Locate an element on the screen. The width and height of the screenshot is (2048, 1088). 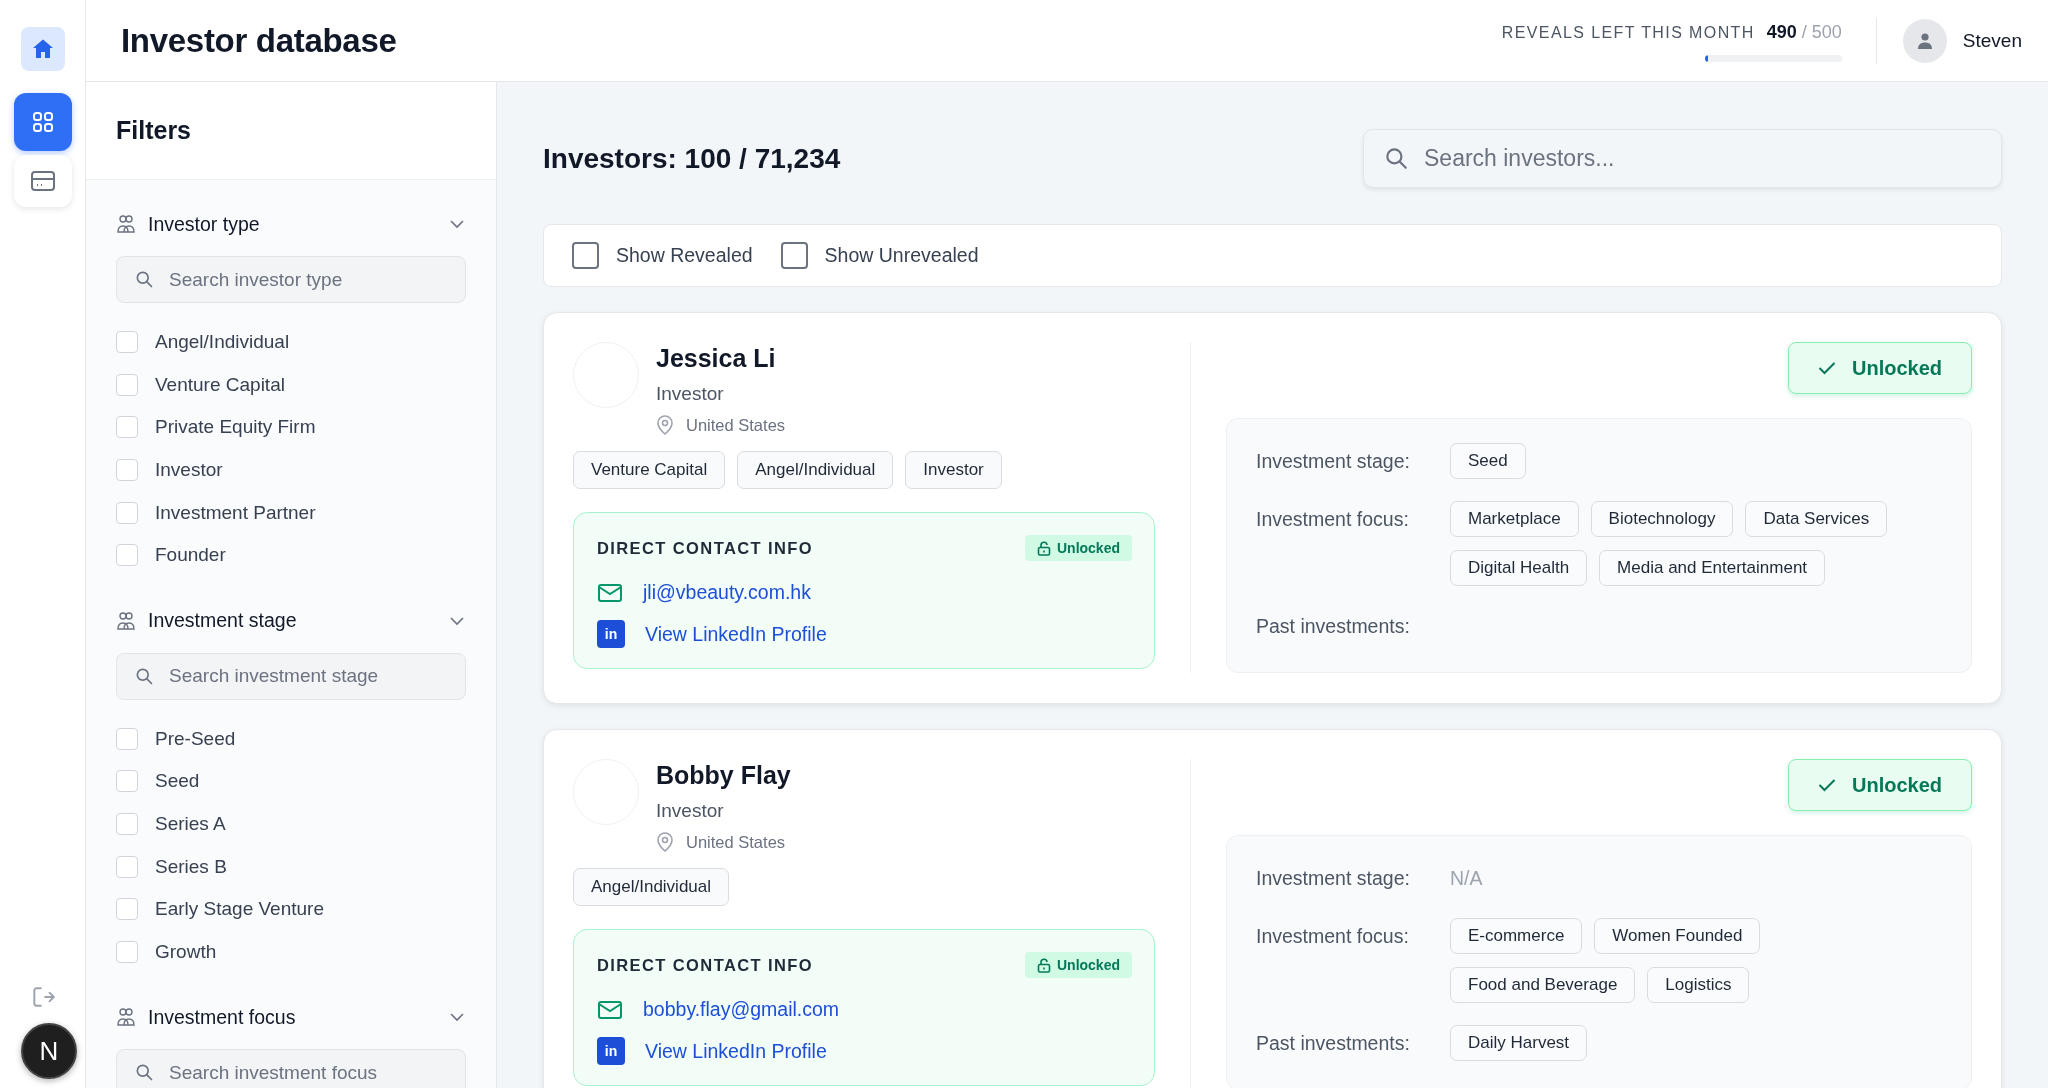
search-field: Search investment stage is located at coordinates (291, 676).